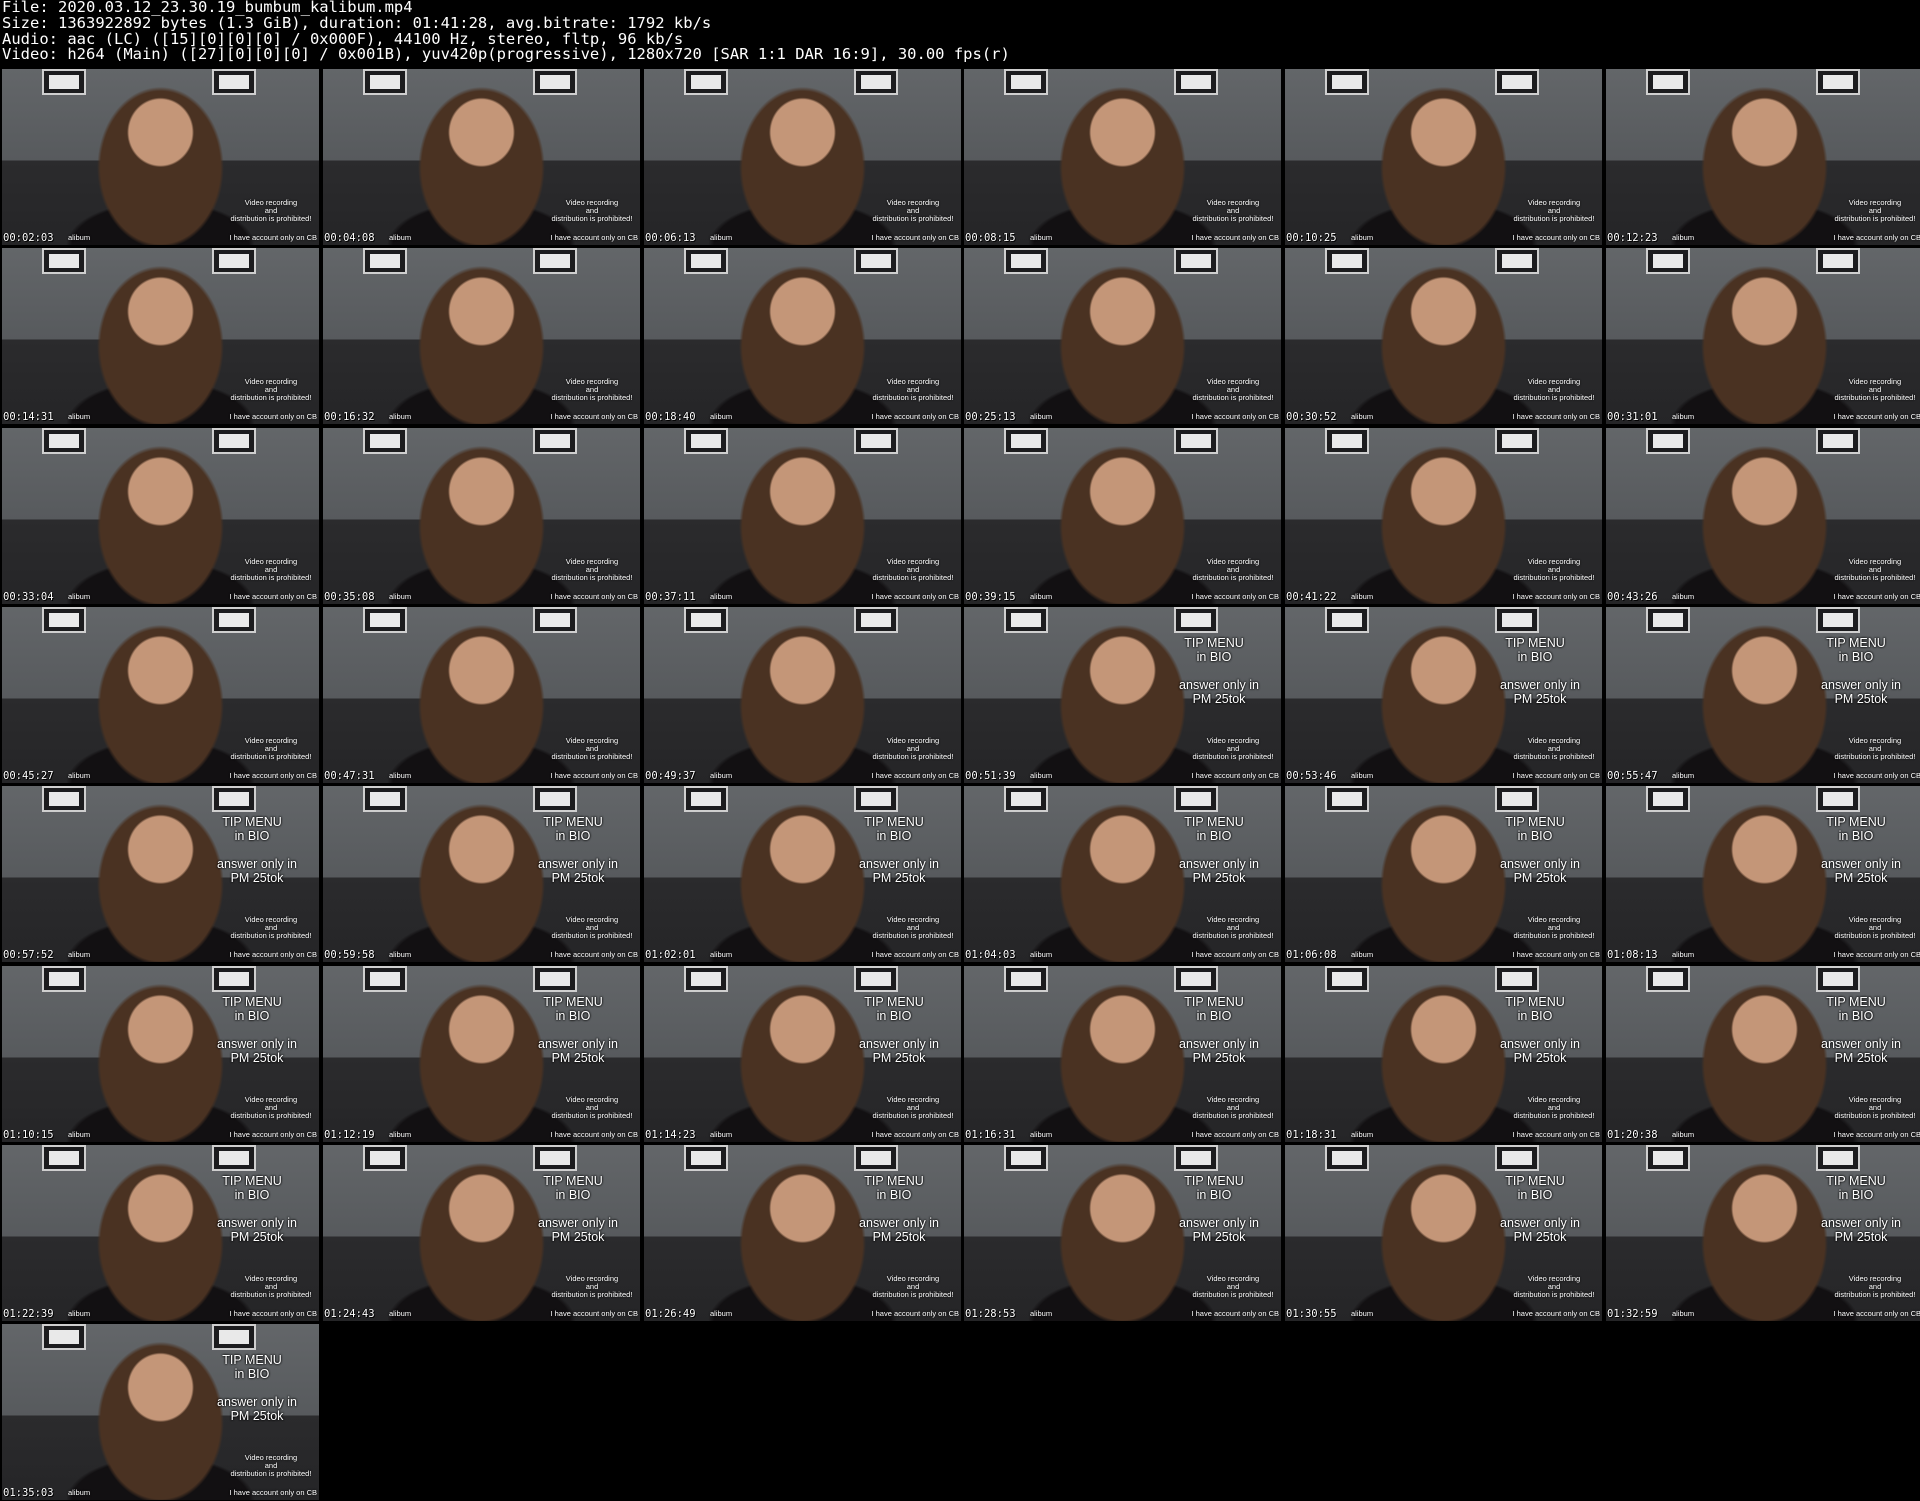 The image size is (1920, 1501). What do you see at coordinates (670, 955) in the screenshot?
I see `thumbnail-timestamp: 01:02:01` at bounding box center [670, 955].